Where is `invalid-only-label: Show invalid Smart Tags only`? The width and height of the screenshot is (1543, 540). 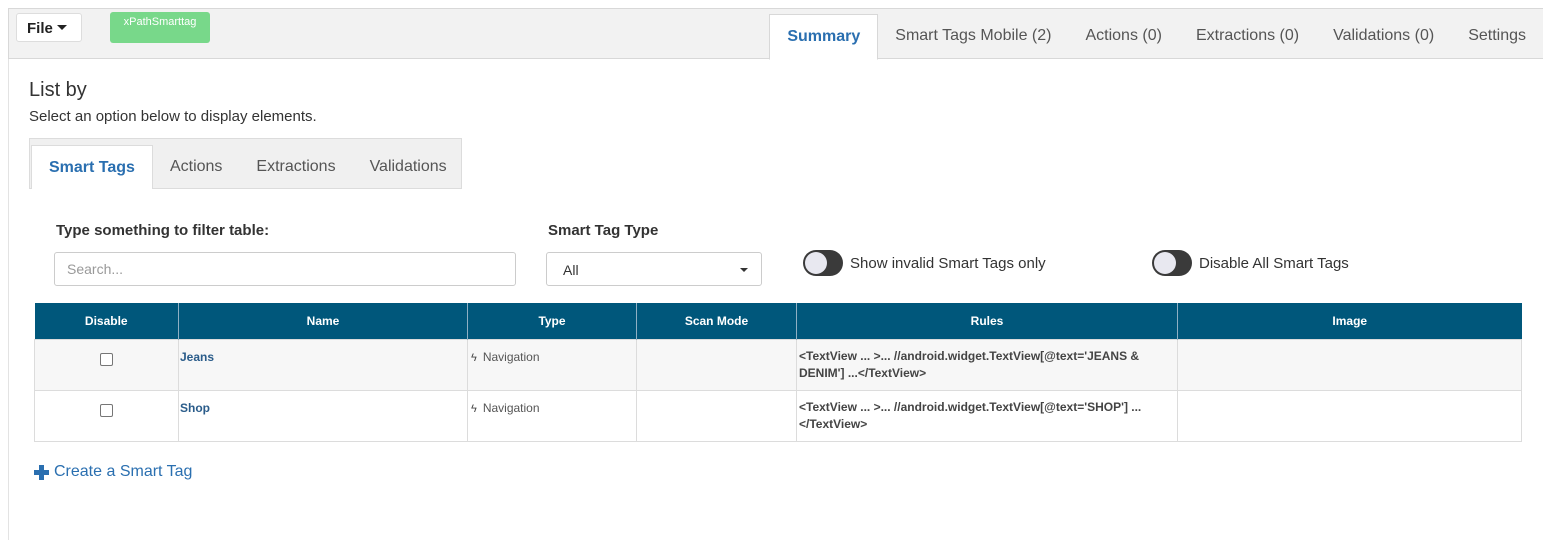
invalid-only-label: Show invalid Smart Tags only is located at coordinates (948, 263).